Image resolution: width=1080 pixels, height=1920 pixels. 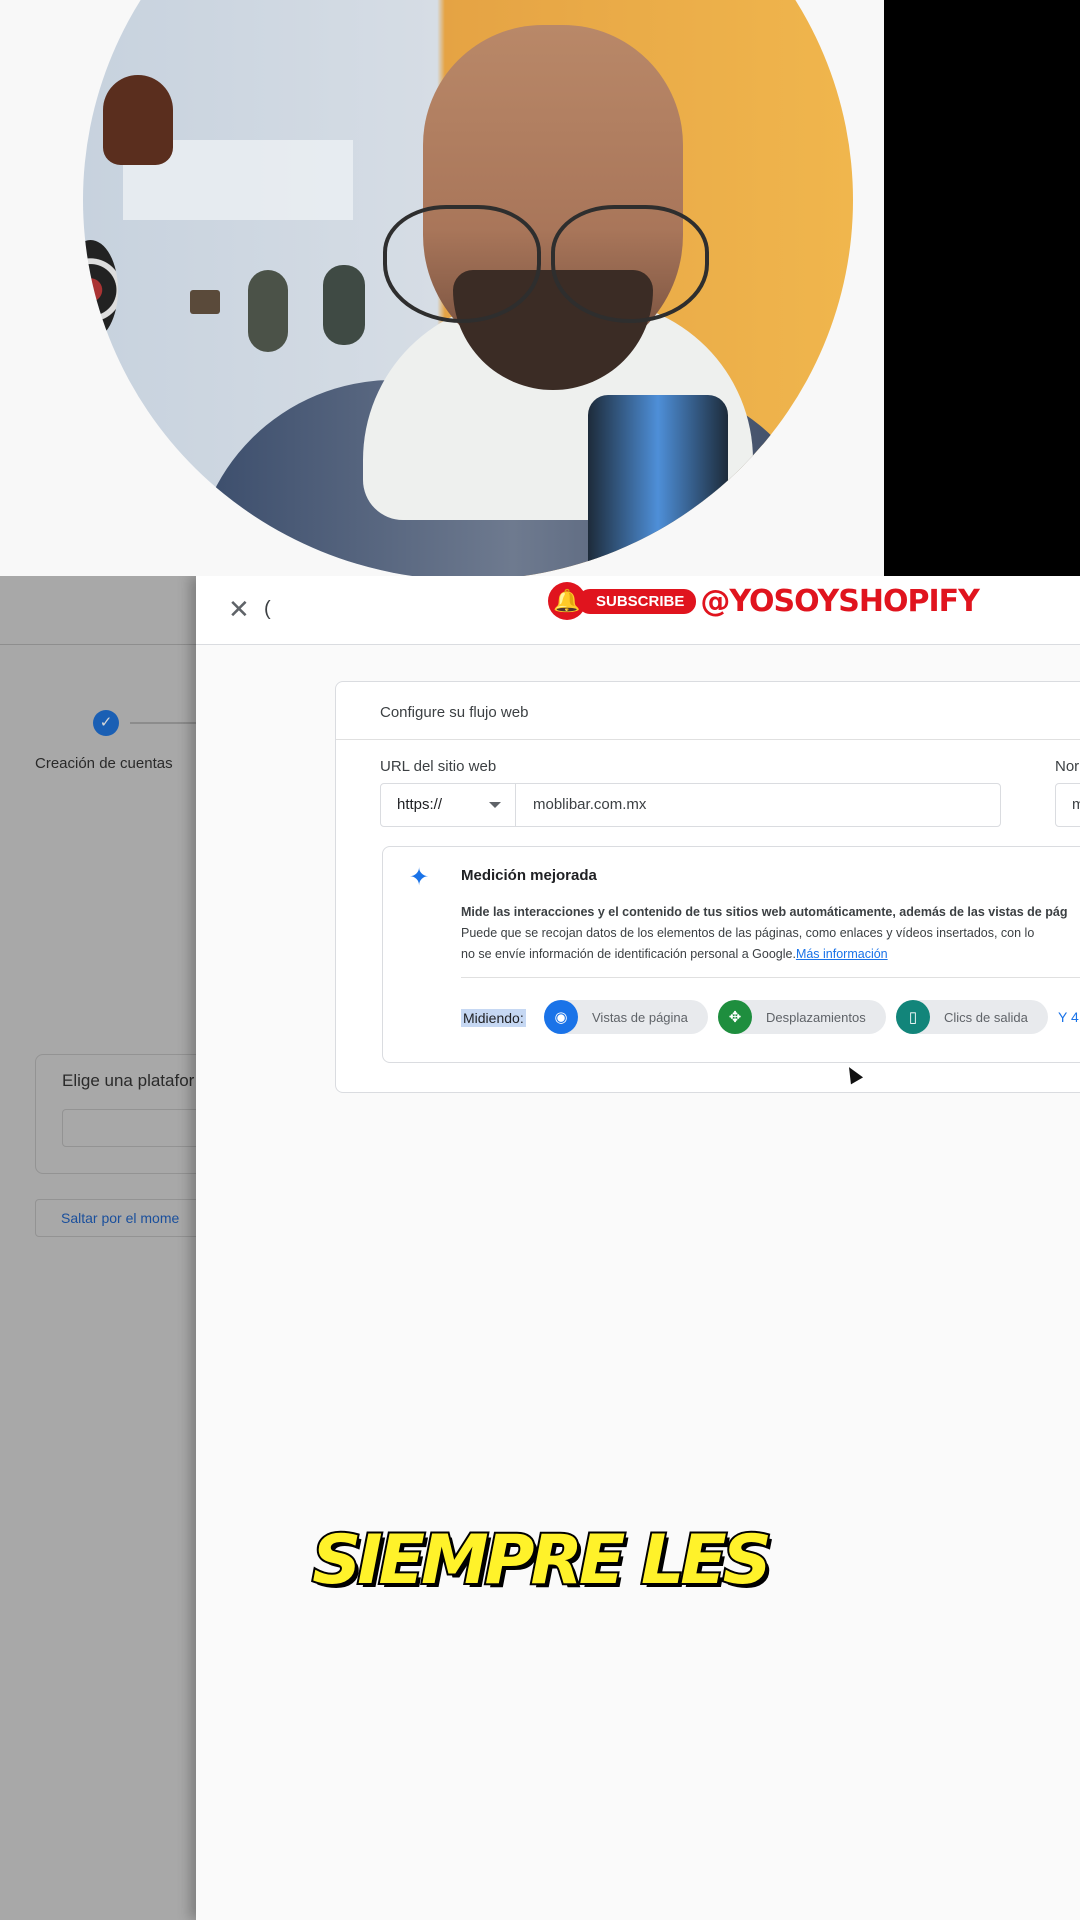 I want to click on url-input: moblibar.com.mx, so click(x=758, y=805).